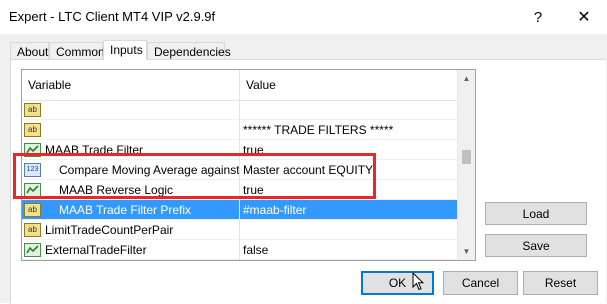 This screenshot has width=607, height=304. I want to click on vertical-scrollbar: ▲ ▼, so click(466, 165).